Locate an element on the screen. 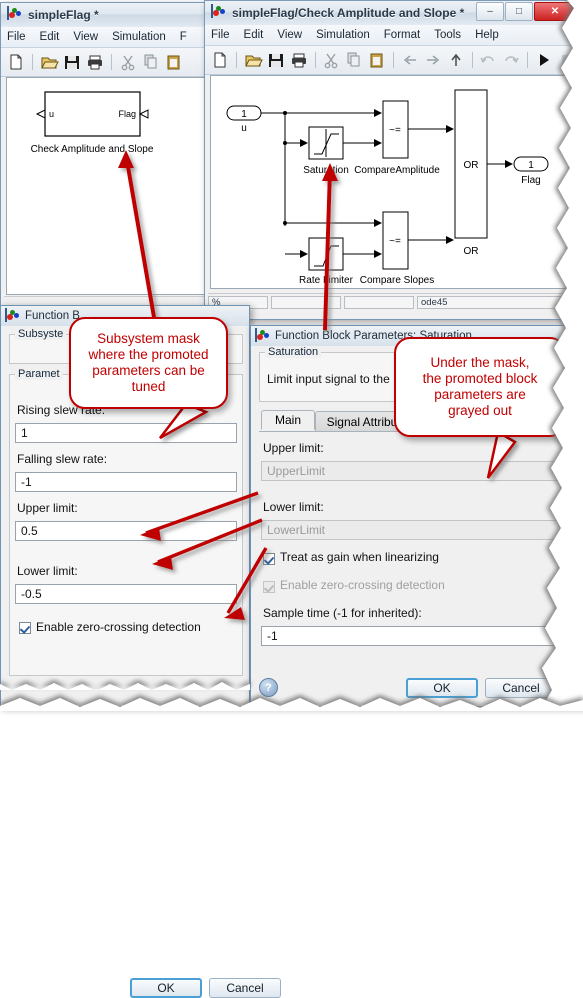 This screenshot has width=583, height=998. statusbar-subsystem: % ode45 is located at coordinates (390, 301).